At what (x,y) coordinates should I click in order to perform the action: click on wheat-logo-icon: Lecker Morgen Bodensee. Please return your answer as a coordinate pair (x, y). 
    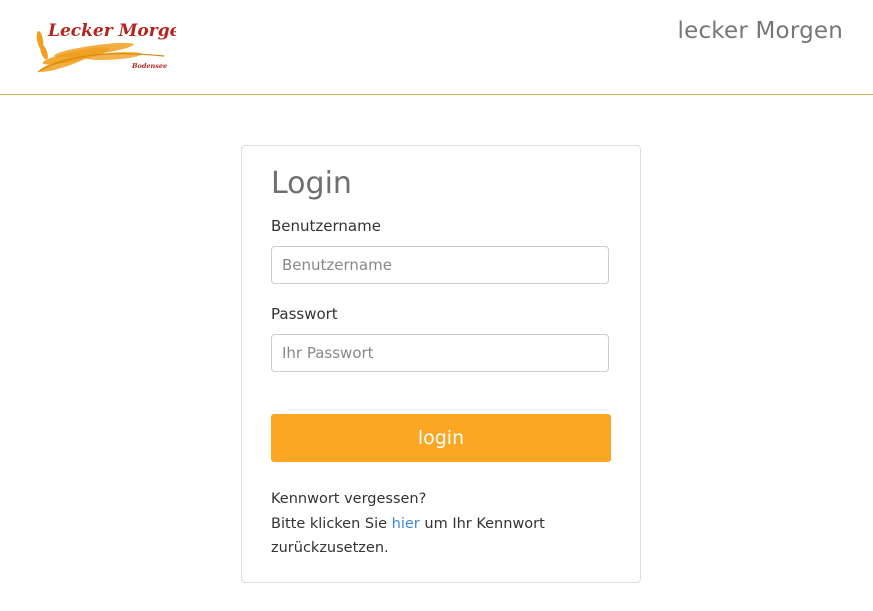
    Looking at the image, I should click on (106, 47).